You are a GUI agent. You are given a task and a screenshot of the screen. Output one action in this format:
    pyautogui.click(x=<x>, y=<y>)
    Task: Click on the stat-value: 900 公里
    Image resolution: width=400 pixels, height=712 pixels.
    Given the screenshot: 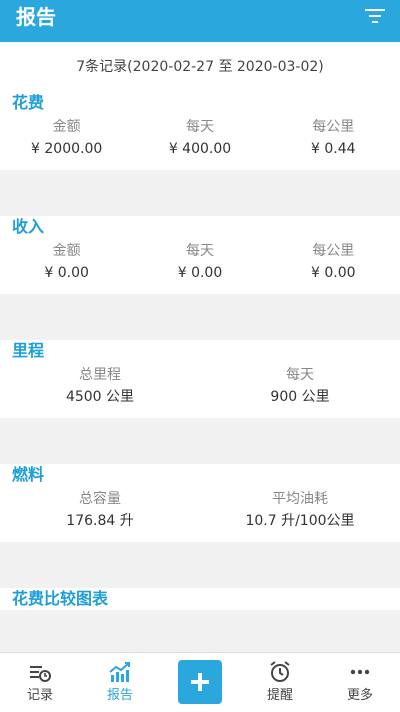 What is the action you would take?
    pyautogui.click(x=300, y=397)
    